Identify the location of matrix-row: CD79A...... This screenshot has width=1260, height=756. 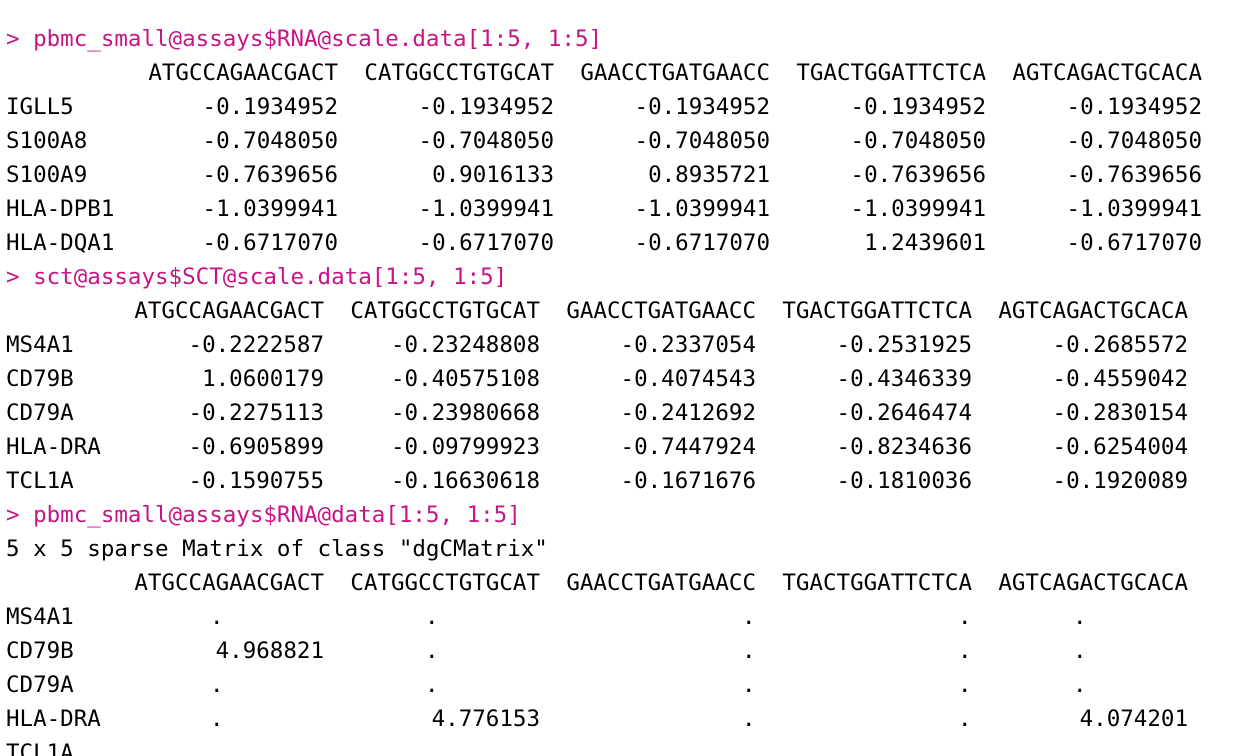
(630, 685).